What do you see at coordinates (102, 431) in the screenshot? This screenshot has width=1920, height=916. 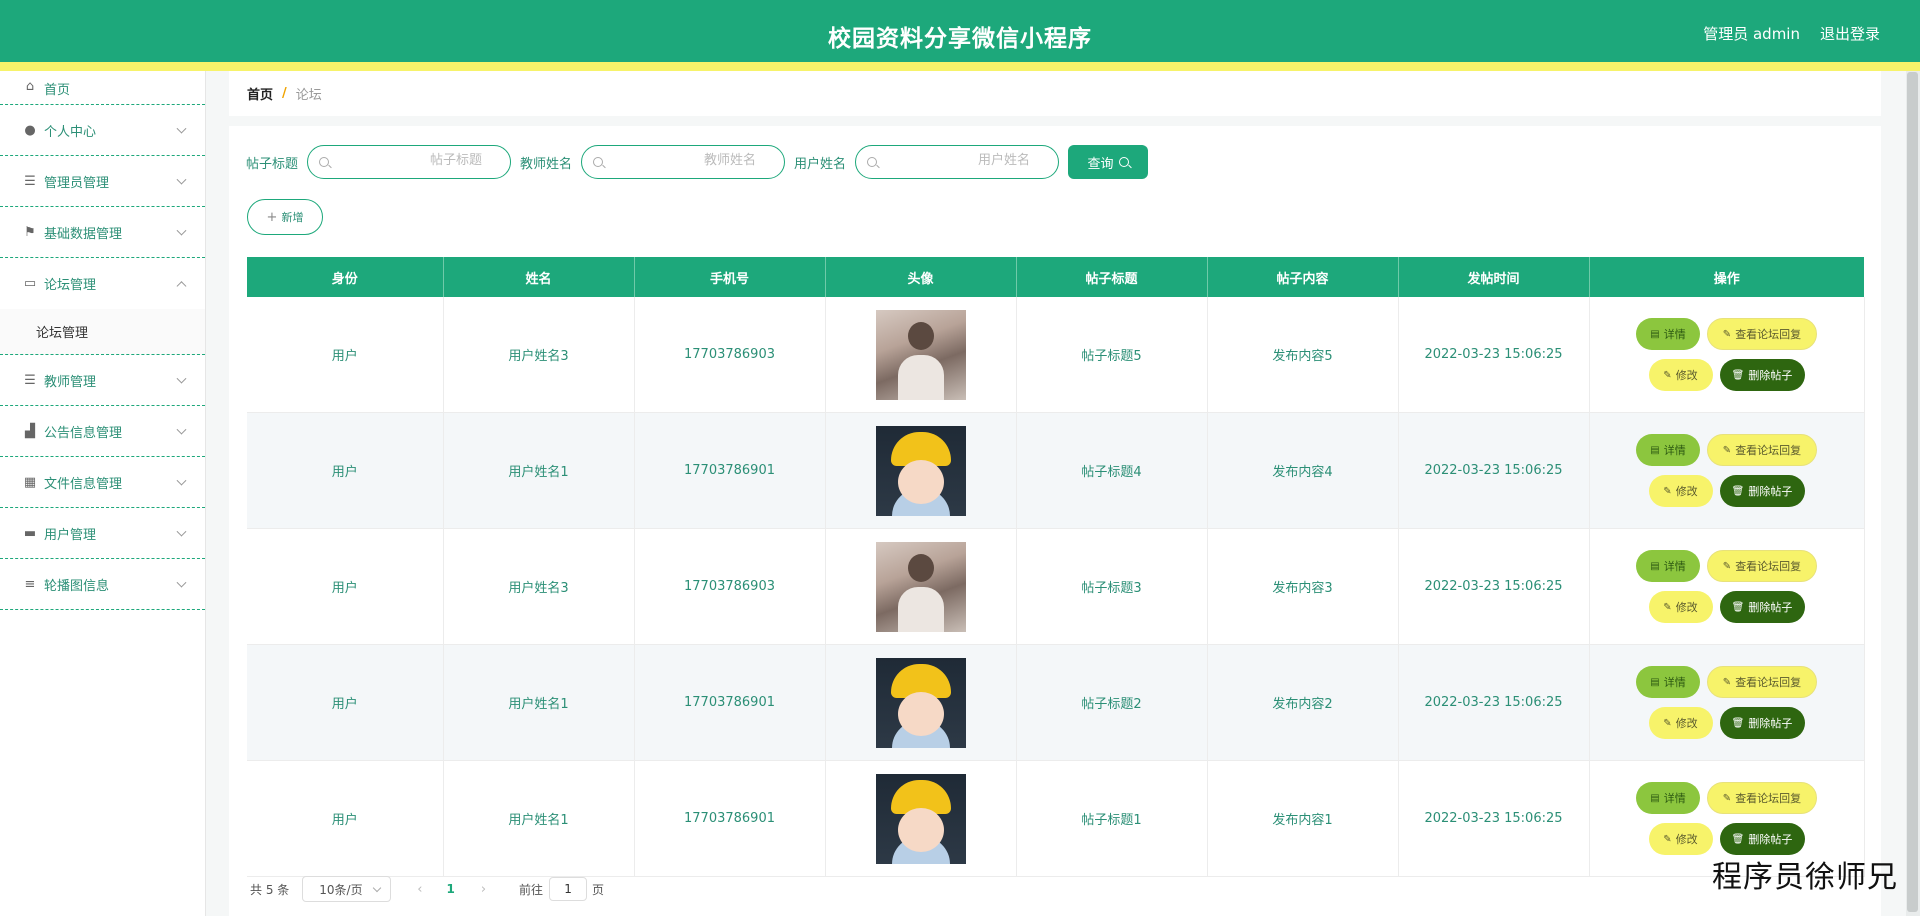 I see `sidebar-item-notice-management: ▟ 公告信息管理` at bounding box center [102, 431].